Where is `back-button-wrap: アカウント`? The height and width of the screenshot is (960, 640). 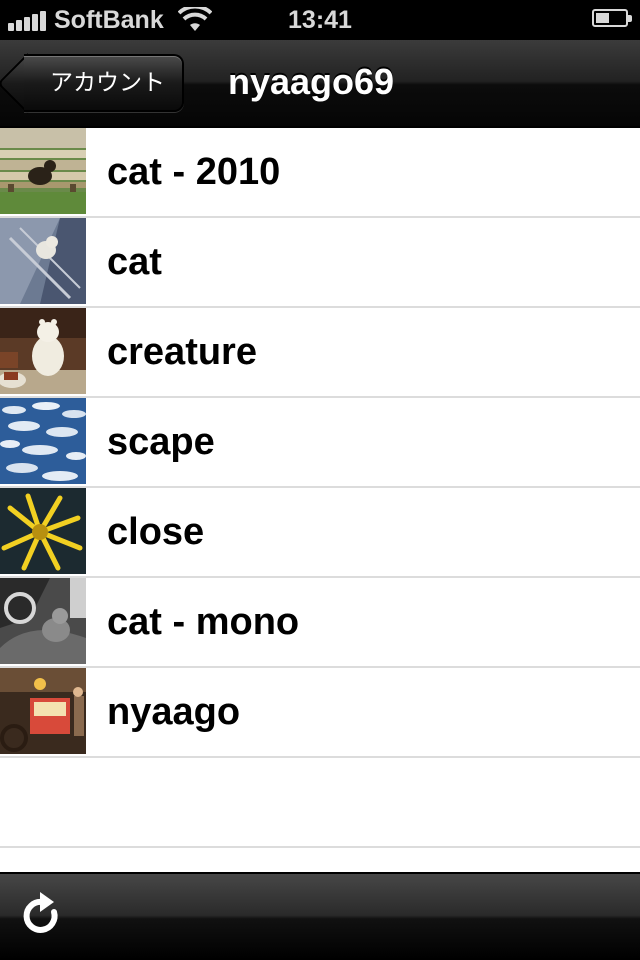 back-button-wrap: アカウント is located at coordinates (99, 84).